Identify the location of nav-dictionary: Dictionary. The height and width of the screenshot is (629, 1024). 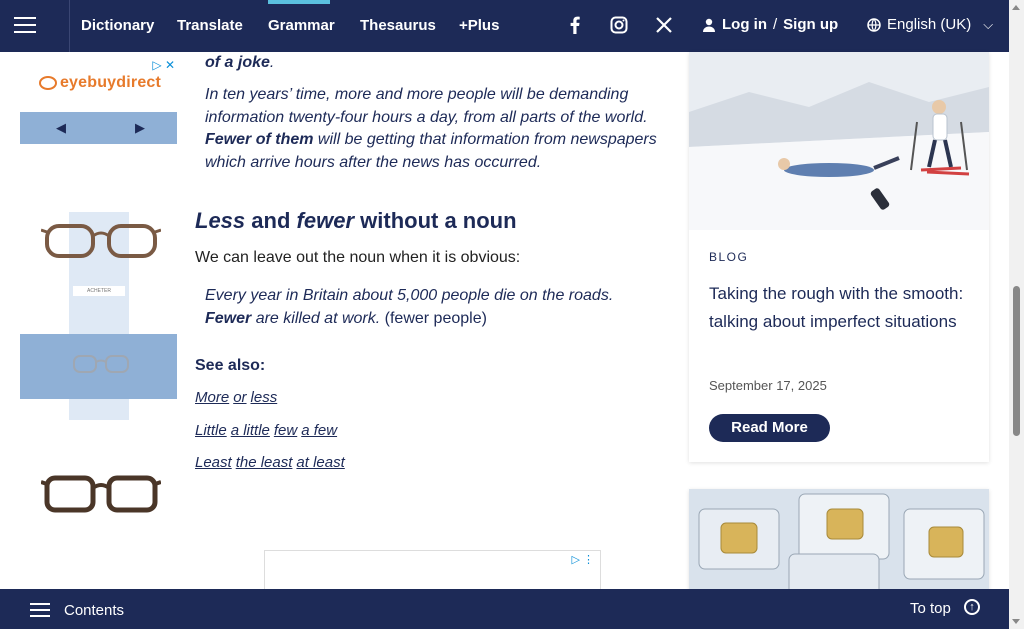
(117, 25).